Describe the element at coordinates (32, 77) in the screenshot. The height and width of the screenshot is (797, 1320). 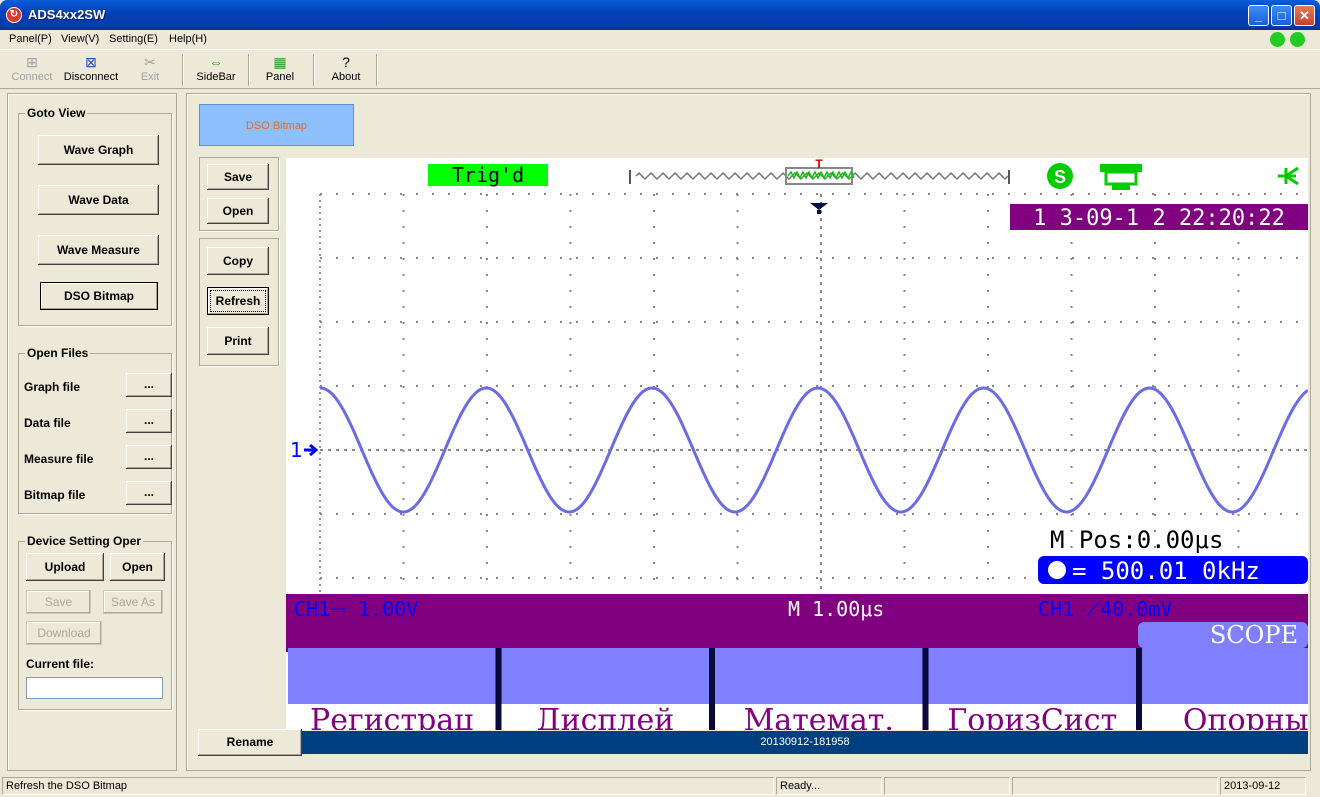
I see `connect-label: Connect` at that location.